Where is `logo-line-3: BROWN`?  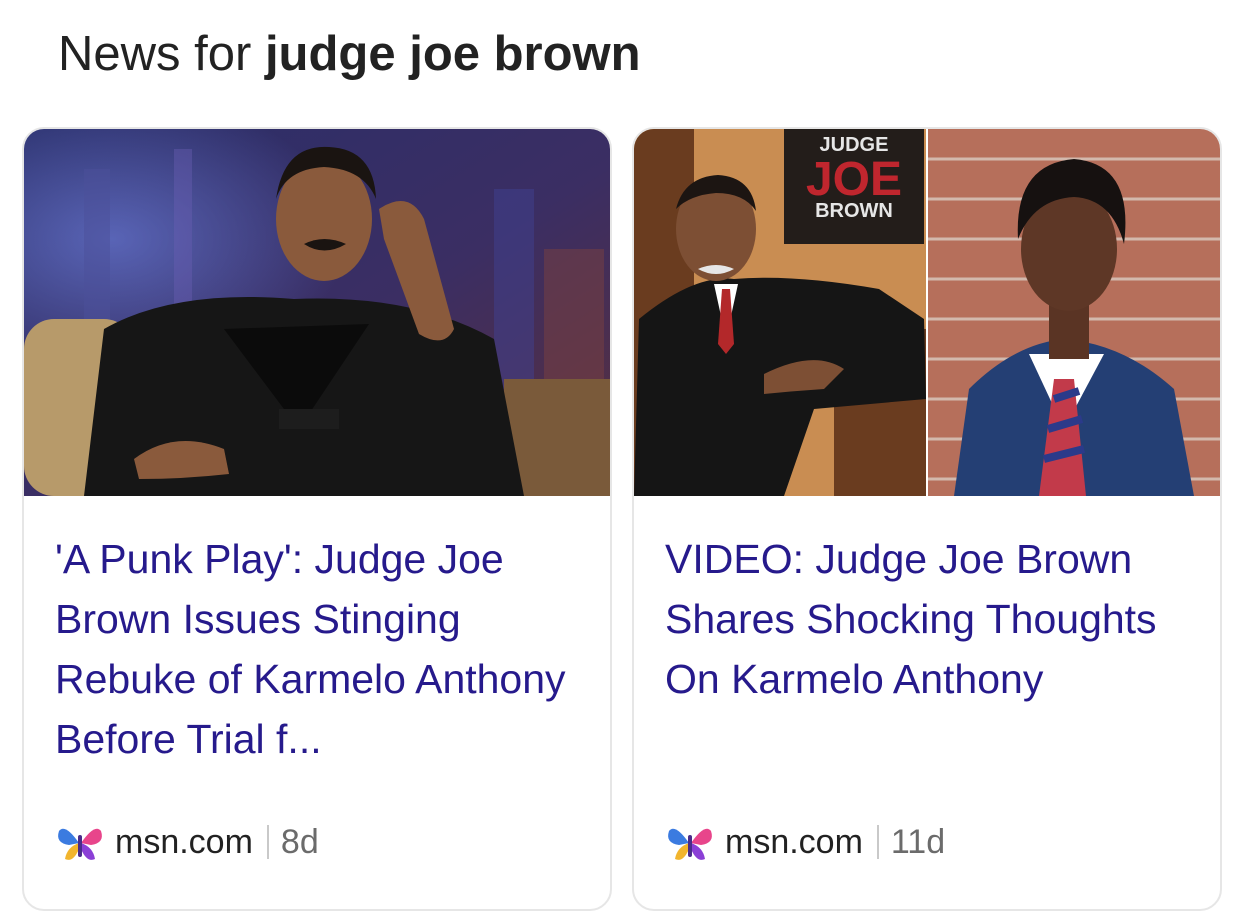 logo-line-3: BROWN is located at coordinates (854, 211).